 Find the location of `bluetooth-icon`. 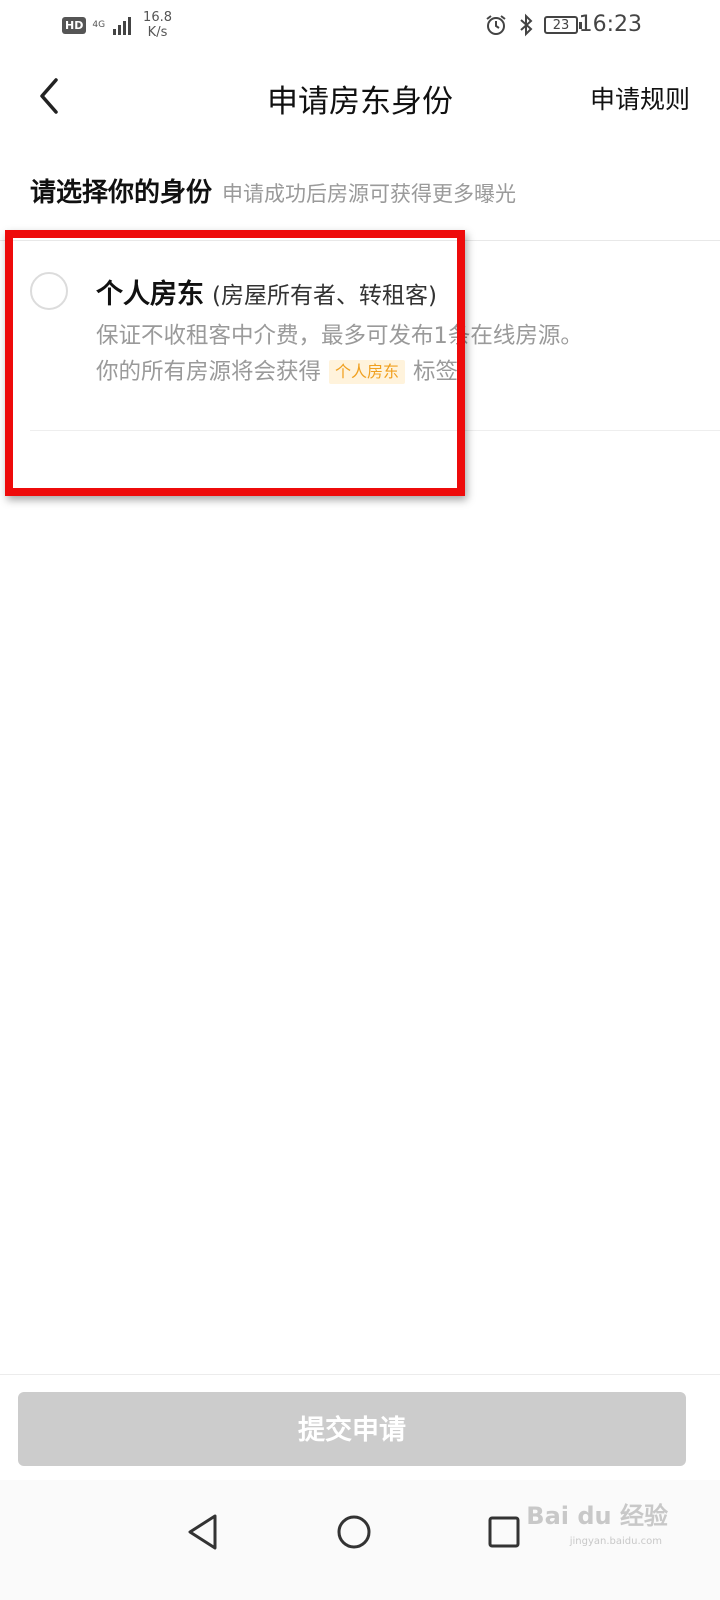

bluetooth-icon is located at coordinates (526, 25).